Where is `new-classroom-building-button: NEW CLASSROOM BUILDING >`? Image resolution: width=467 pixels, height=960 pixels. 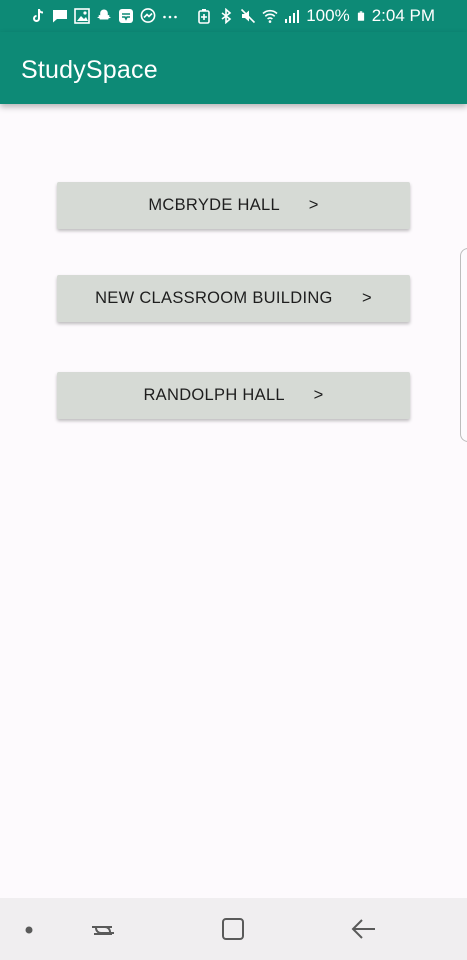 new-classroom-building-button: NEW CLASSROOM BUILDING > is located at coordinates (233, 298).